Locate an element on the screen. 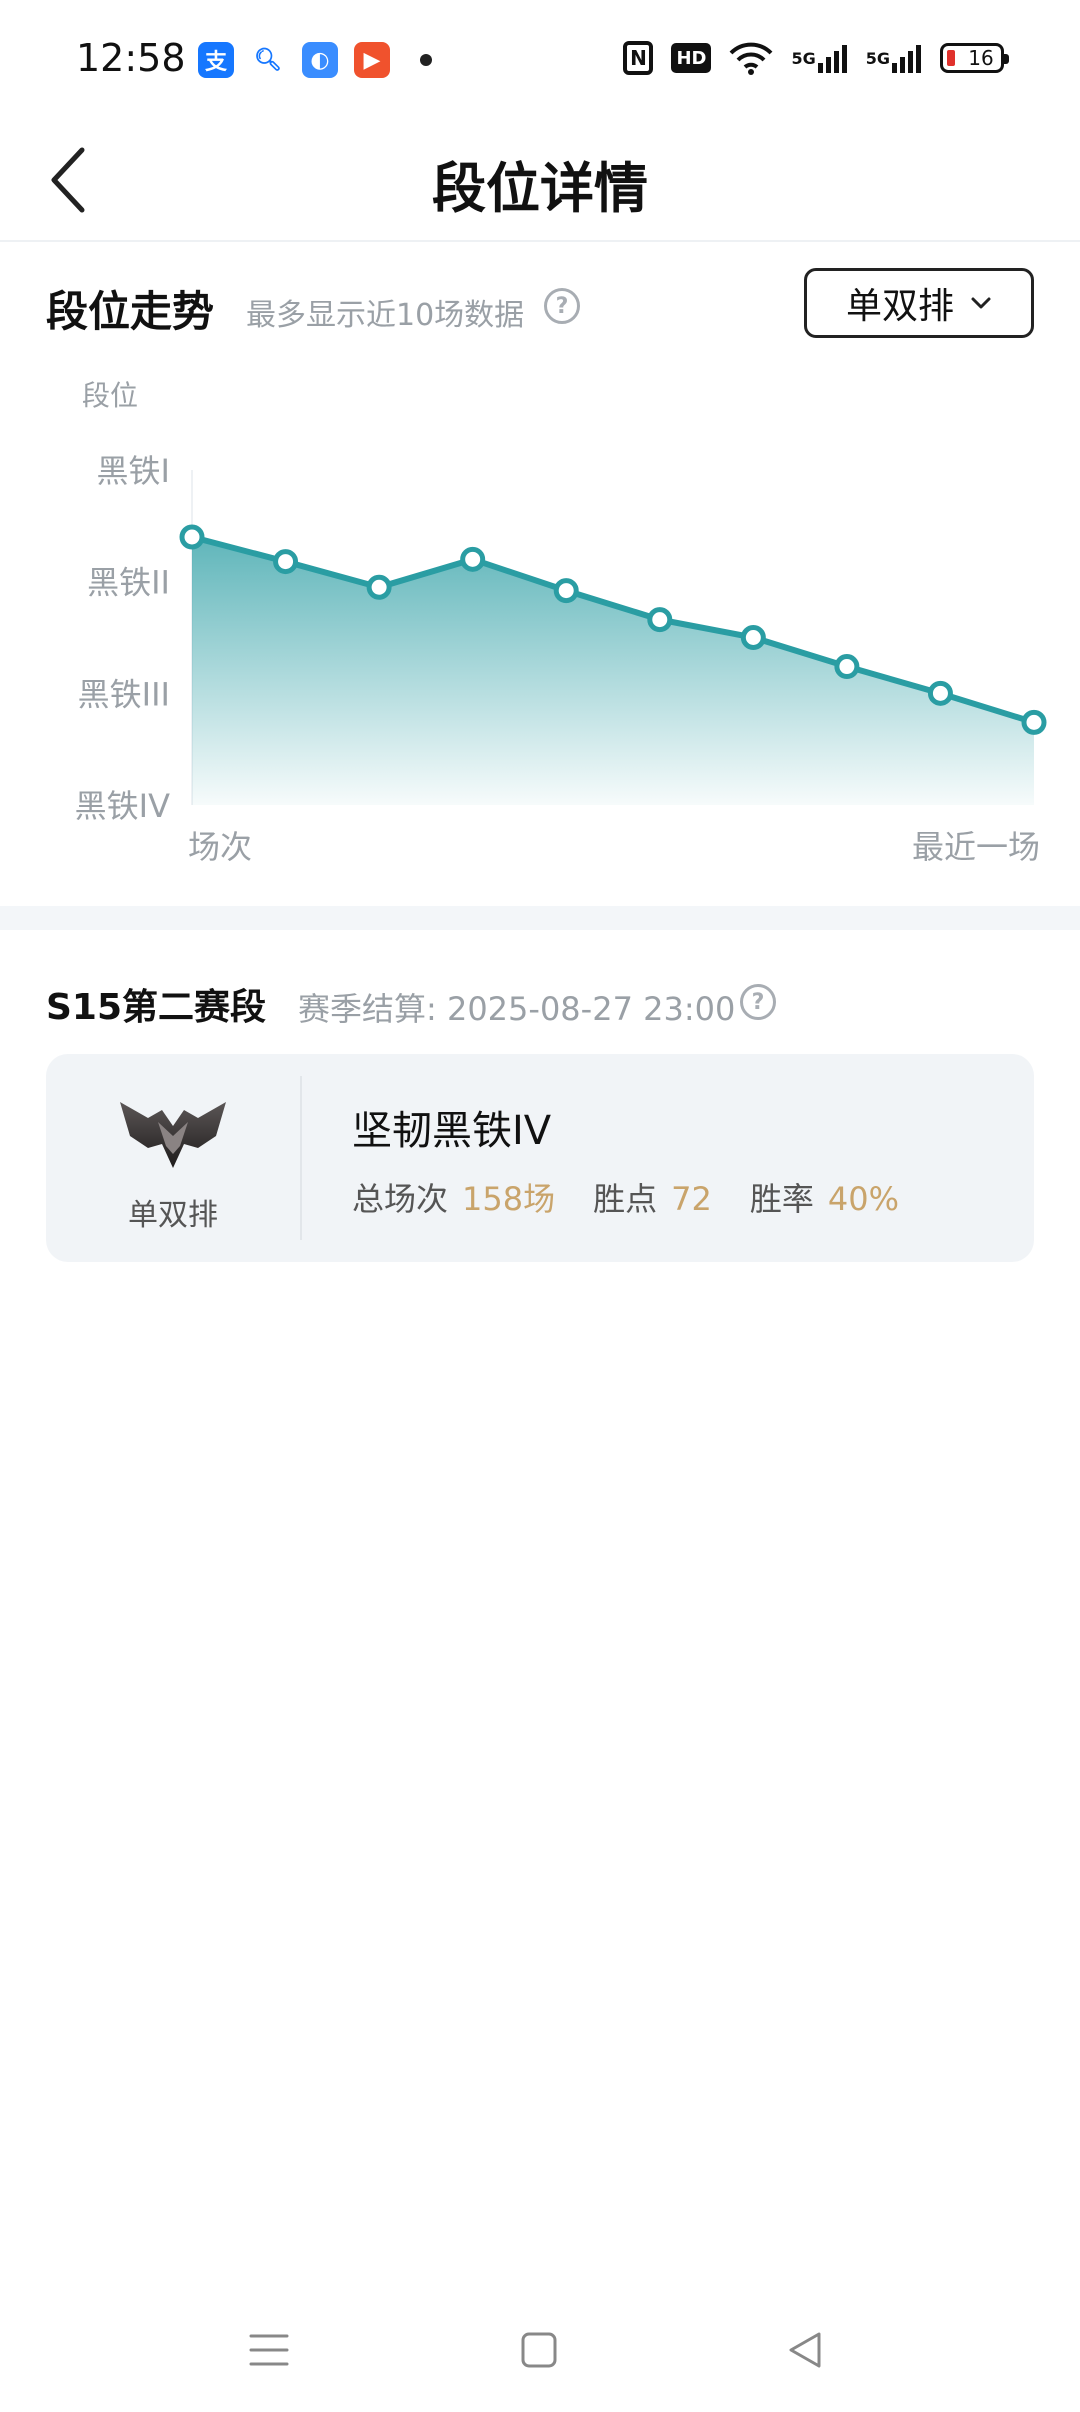 Image resolution: width=1080 pixels, height=2412 pixels. rank-queue-label: 单双排 is located at coordinates (173, 1215).